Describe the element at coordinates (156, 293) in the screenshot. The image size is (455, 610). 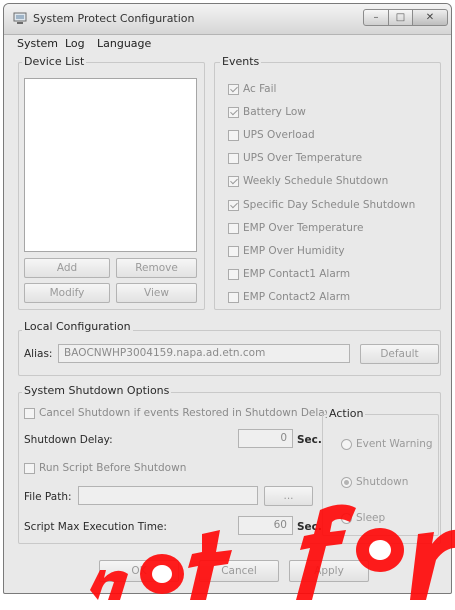
I see `view-button: View` at that location.